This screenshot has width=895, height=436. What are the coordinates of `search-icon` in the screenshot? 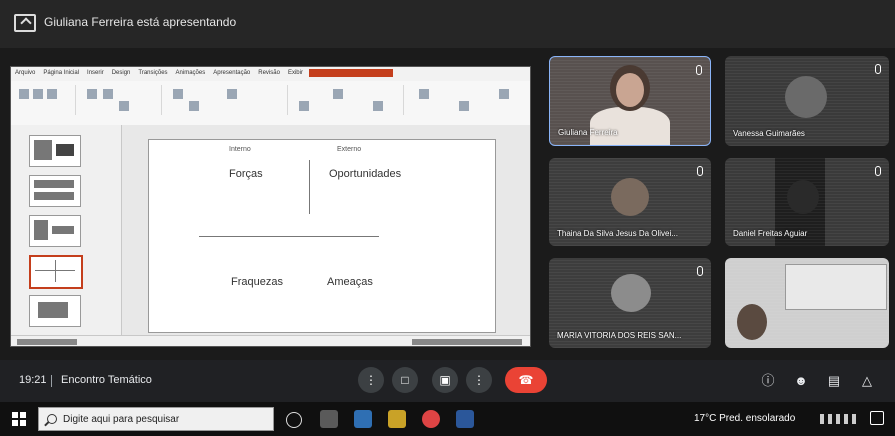 It's located at (52, 419).